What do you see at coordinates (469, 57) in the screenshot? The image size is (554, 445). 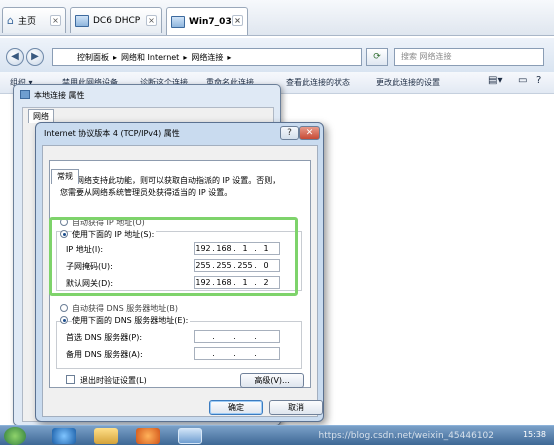 I see `search-input: 搜索 网络连接` at bounding box center [469, 57].